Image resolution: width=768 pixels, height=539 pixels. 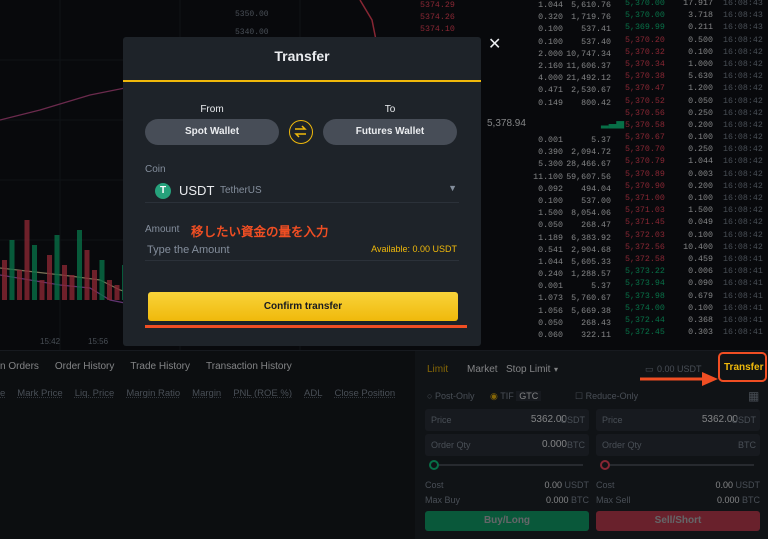 I want to click on amount-input: Type the Amount Available: 0.00 USDT, so click(x=302, y=251).